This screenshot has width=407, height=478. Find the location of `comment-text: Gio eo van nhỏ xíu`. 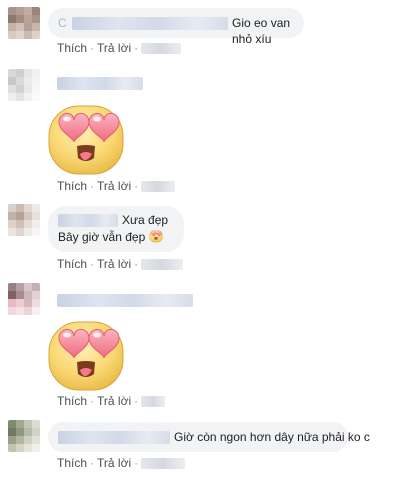

comment-text: Gio eo van nhỏ xíu is located at coordinates (261, 31).